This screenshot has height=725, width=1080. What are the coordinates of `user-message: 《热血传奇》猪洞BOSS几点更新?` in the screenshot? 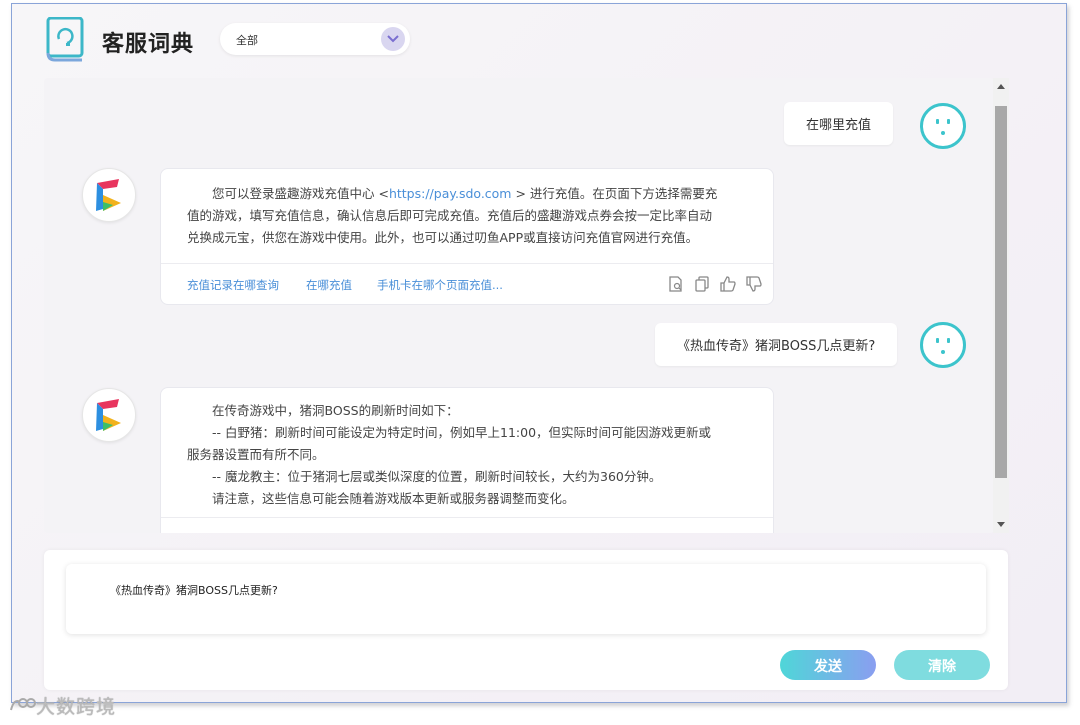 It's located at (776, 344).